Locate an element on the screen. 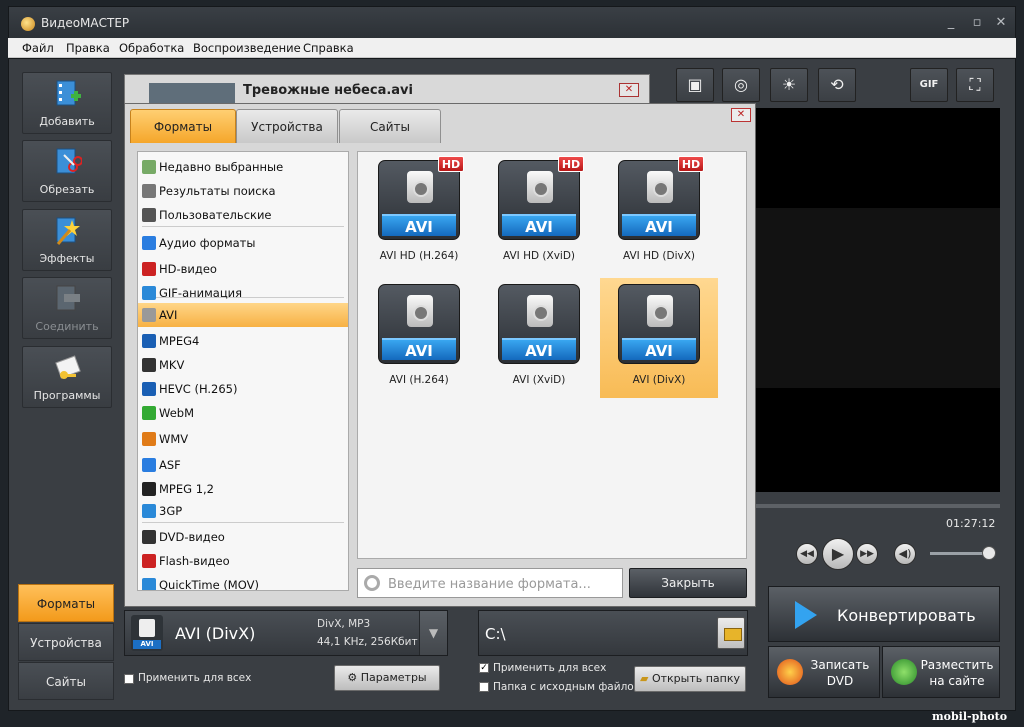 This screenshot has height=727, width=1024. publish-button: Разместить на сайте is located at coordinates (941, 672).